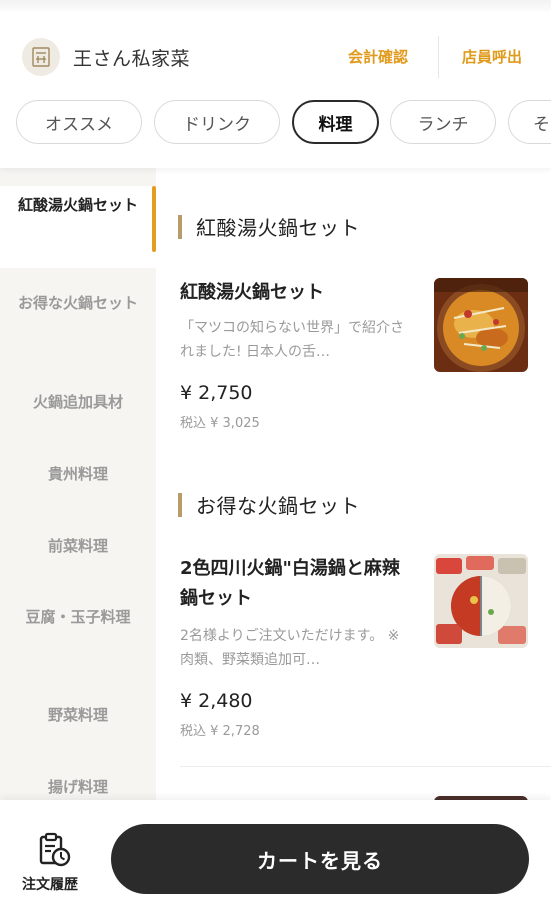 This screenshot has width=551, height=909. Describe the element at coordinates (365, 766) in the screenshot. I see `item-divider` at that location.